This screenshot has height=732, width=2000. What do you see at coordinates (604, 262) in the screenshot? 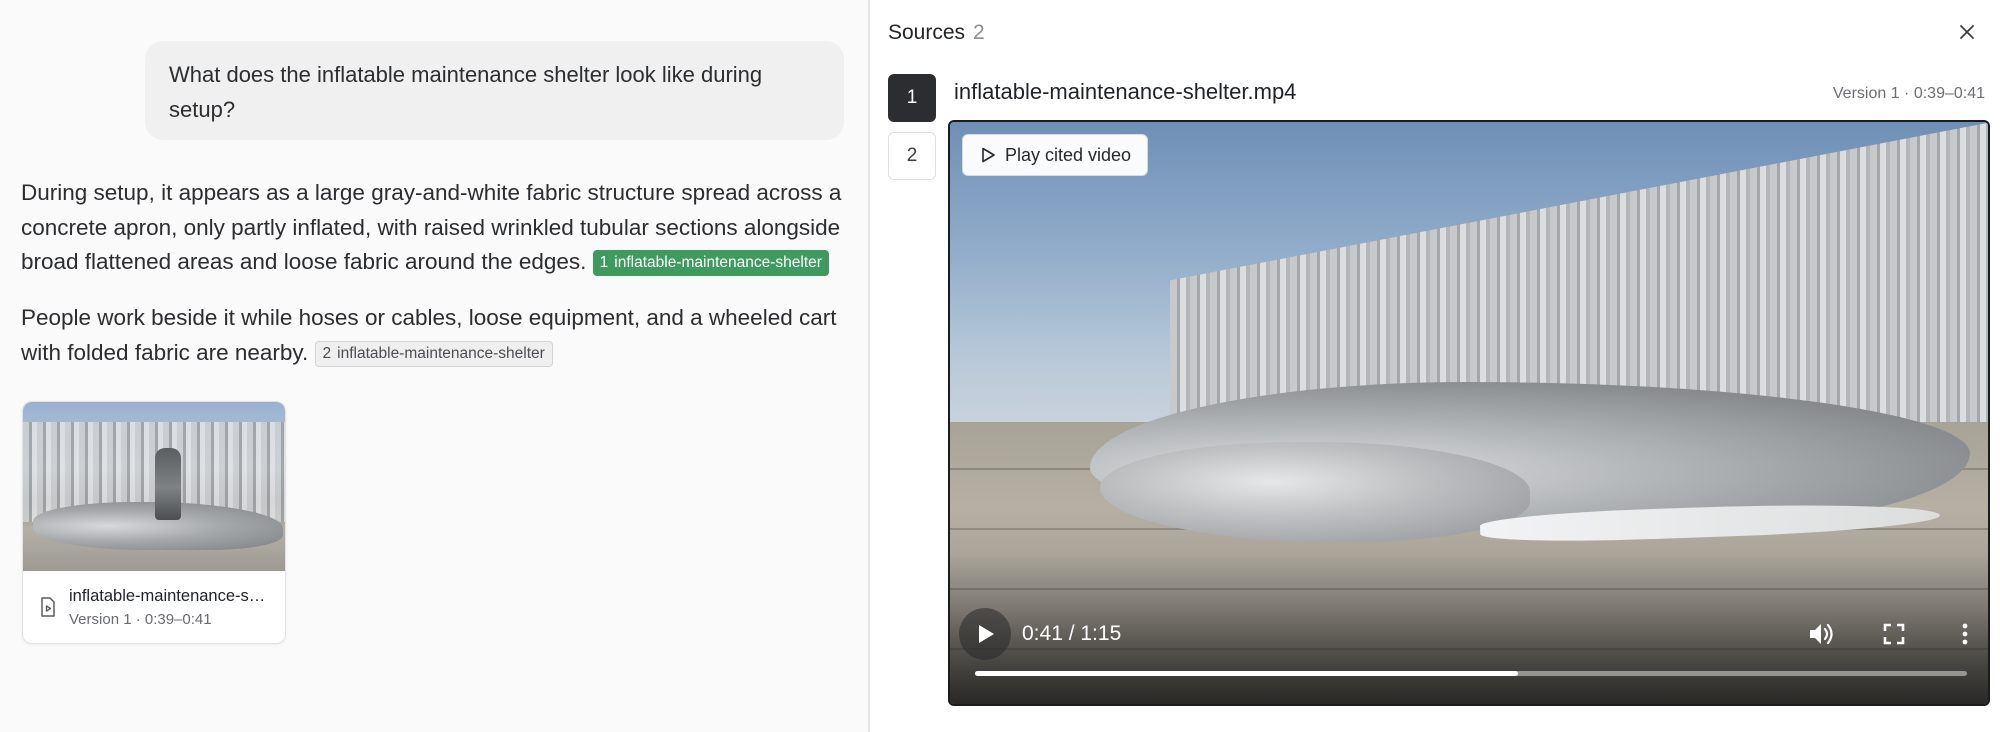
I see `citation-chip-1-number: 1` at bounding box center [604, 262].